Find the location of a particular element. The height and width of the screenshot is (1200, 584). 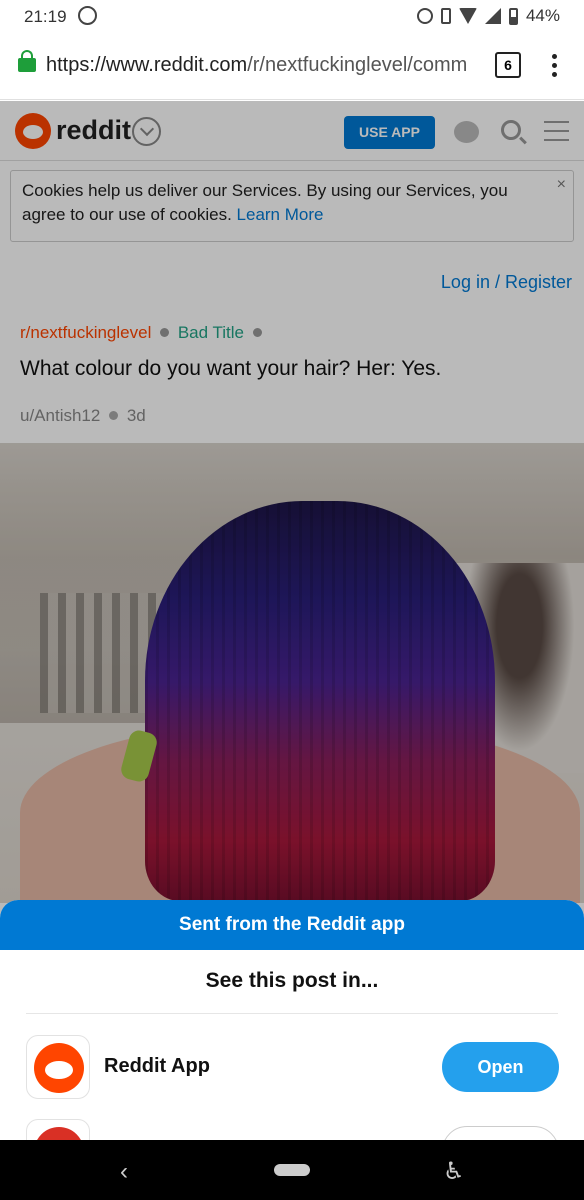

whatsapp-icon is located at coordinates (87, 15).